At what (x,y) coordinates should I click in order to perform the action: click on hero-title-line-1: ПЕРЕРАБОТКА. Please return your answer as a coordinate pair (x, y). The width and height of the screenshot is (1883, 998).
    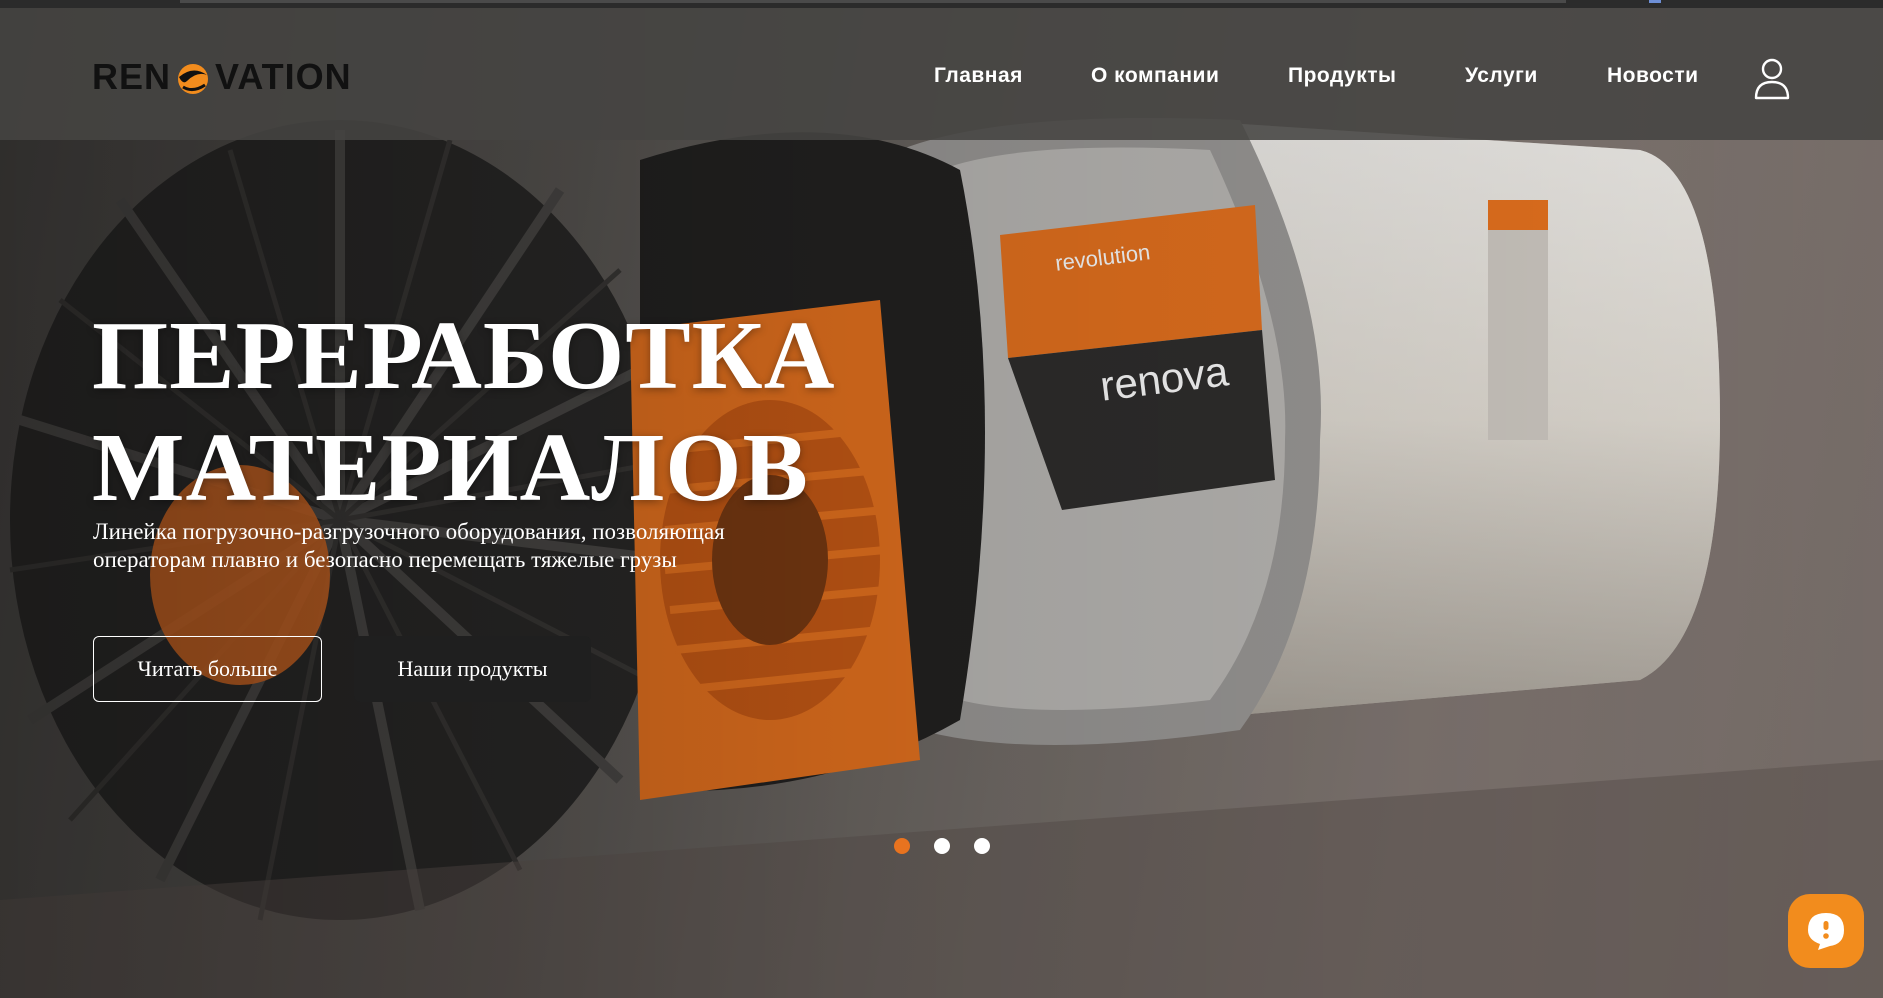
    Looking at the image, I should click on (464, 356).